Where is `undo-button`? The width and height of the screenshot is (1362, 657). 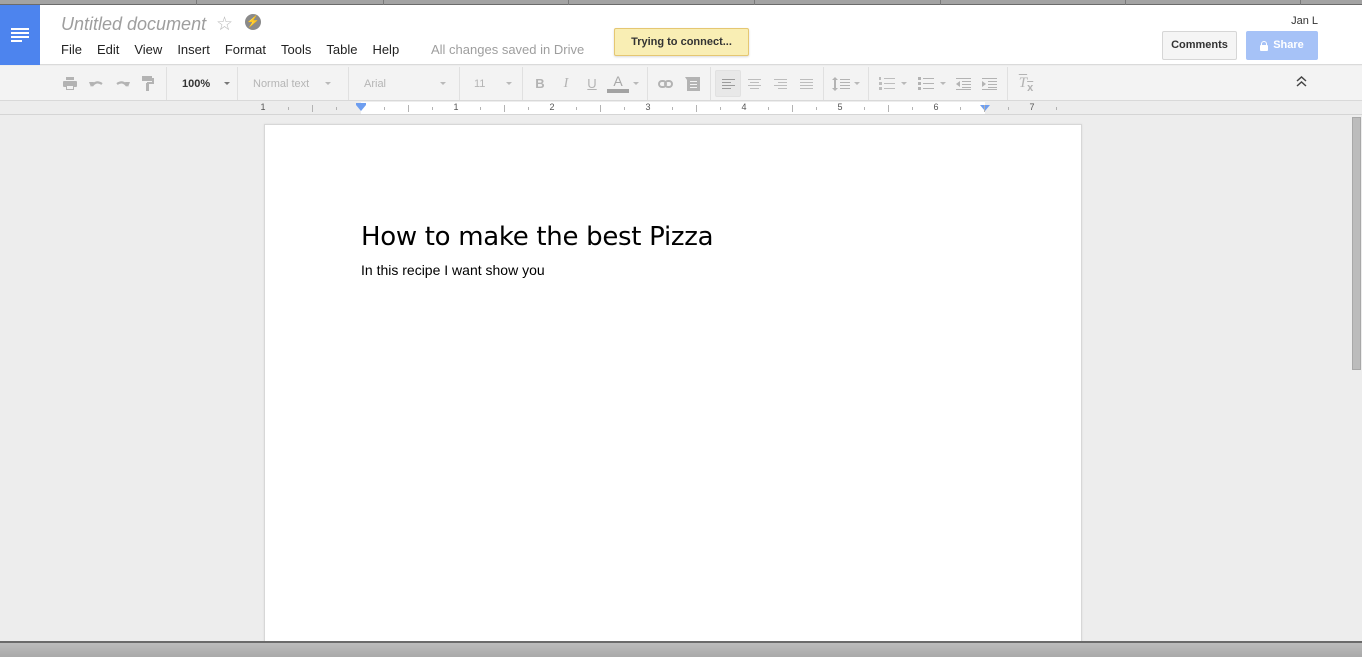
undo-button is located at coordinates (96, 83).